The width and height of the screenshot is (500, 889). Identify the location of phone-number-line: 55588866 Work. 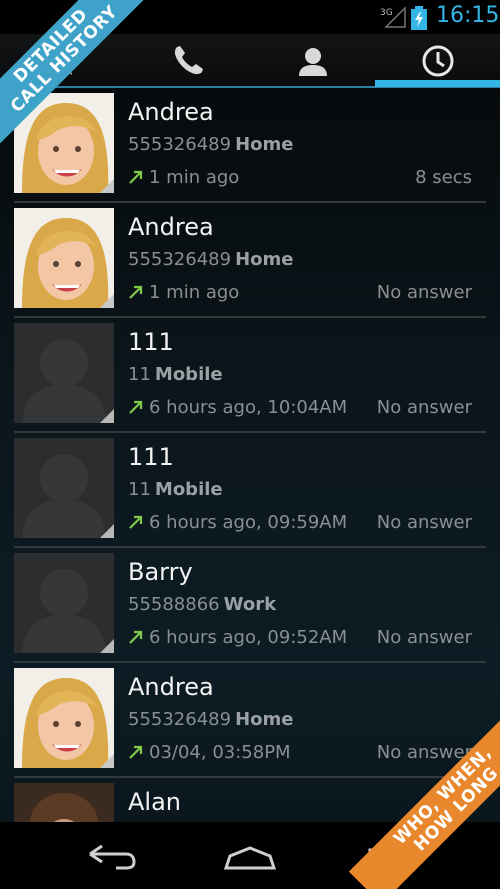
(202, 604).